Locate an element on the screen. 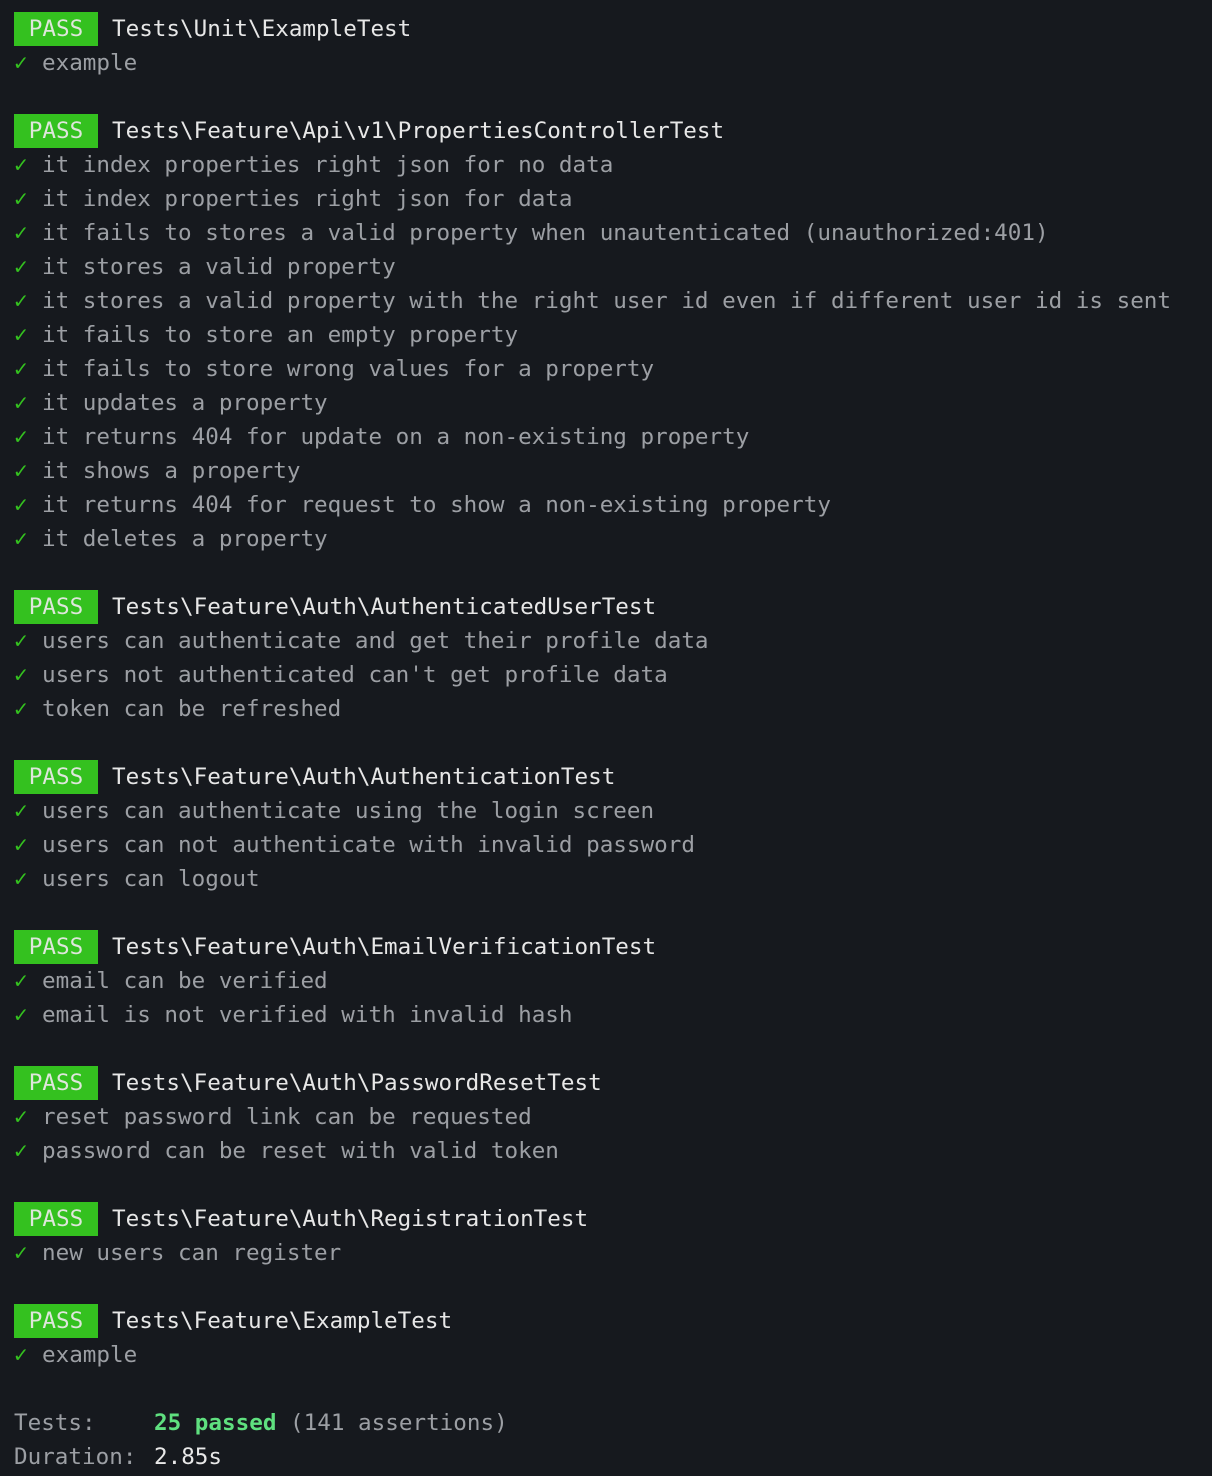 The image size is (1212, 1476). summary-duration-value: 2.85s is located at coordinates (188, 1457).